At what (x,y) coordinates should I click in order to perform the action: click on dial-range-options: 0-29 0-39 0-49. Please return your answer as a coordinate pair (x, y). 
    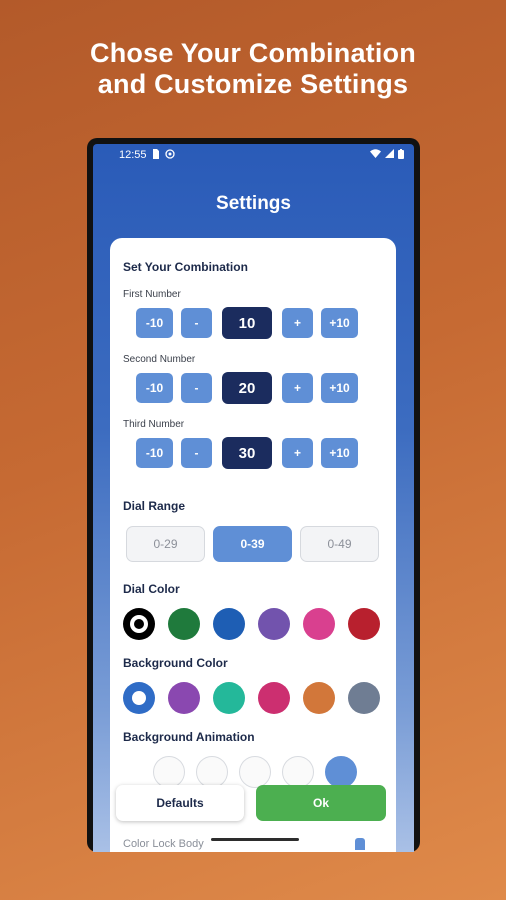
    Looking at the image, I should click on (253, 544).